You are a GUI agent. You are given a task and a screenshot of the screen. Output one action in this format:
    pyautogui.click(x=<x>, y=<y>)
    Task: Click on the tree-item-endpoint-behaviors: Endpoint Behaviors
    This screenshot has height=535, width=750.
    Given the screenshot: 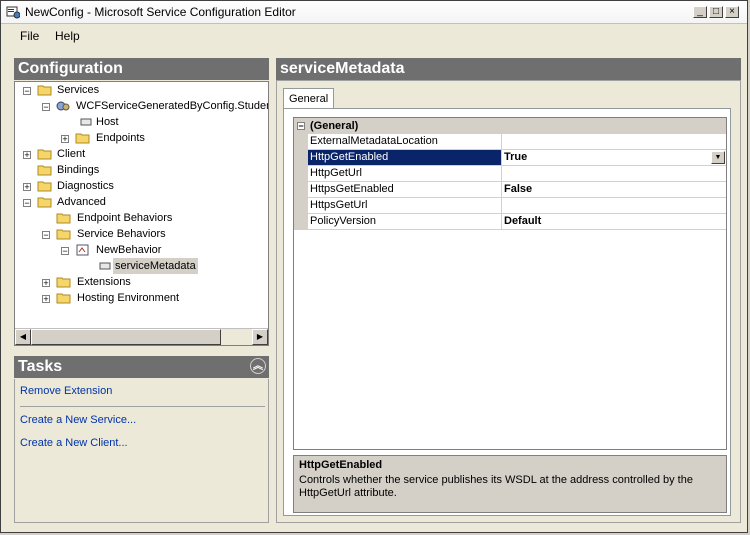 What is the action you would take?
    pyautogui.click(x=124, y=218)
    